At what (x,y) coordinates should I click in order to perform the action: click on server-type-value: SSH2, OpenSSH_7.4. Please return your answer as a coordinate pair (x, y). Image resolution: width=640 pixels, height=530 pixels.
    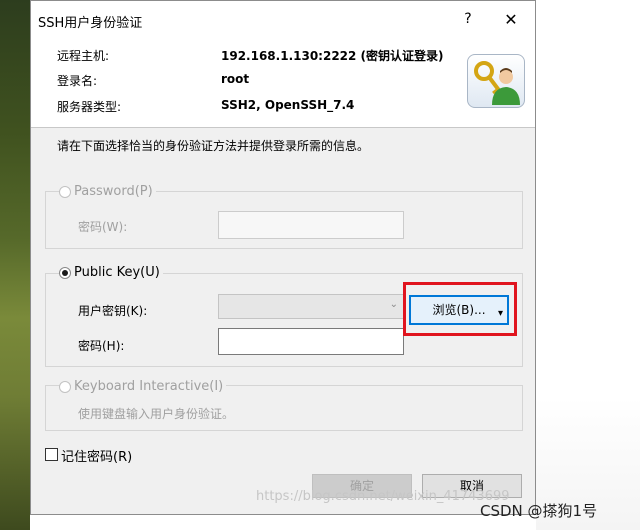
    Looking at the image, I should click on (288, 105).